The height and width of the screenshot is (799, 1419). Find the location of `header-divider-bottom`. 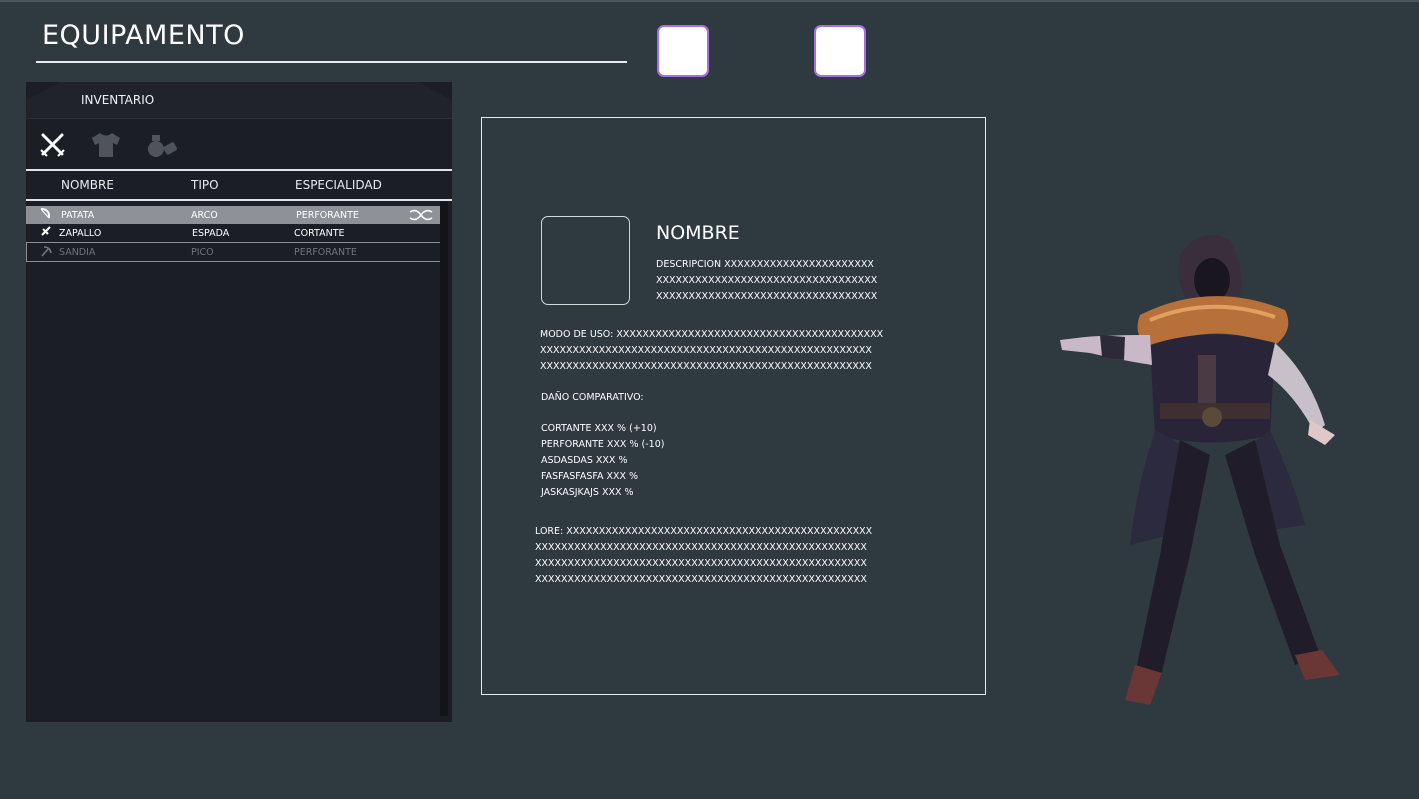

header-divider-bottom is located at coordinates (239, 200).